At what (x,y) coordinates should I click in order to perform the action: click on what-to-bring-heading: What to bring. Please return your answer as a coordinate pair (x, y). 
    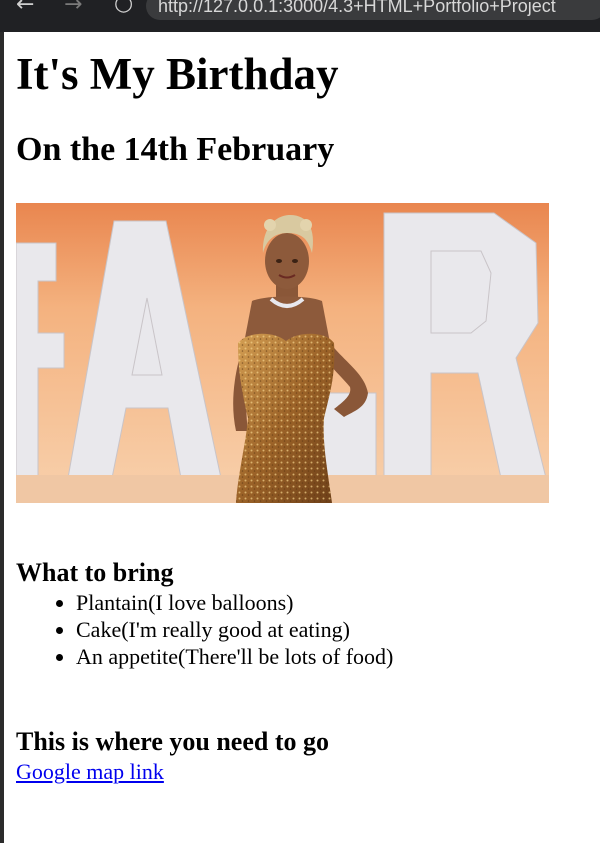
    Looking at the image, I should click on (95, 572).